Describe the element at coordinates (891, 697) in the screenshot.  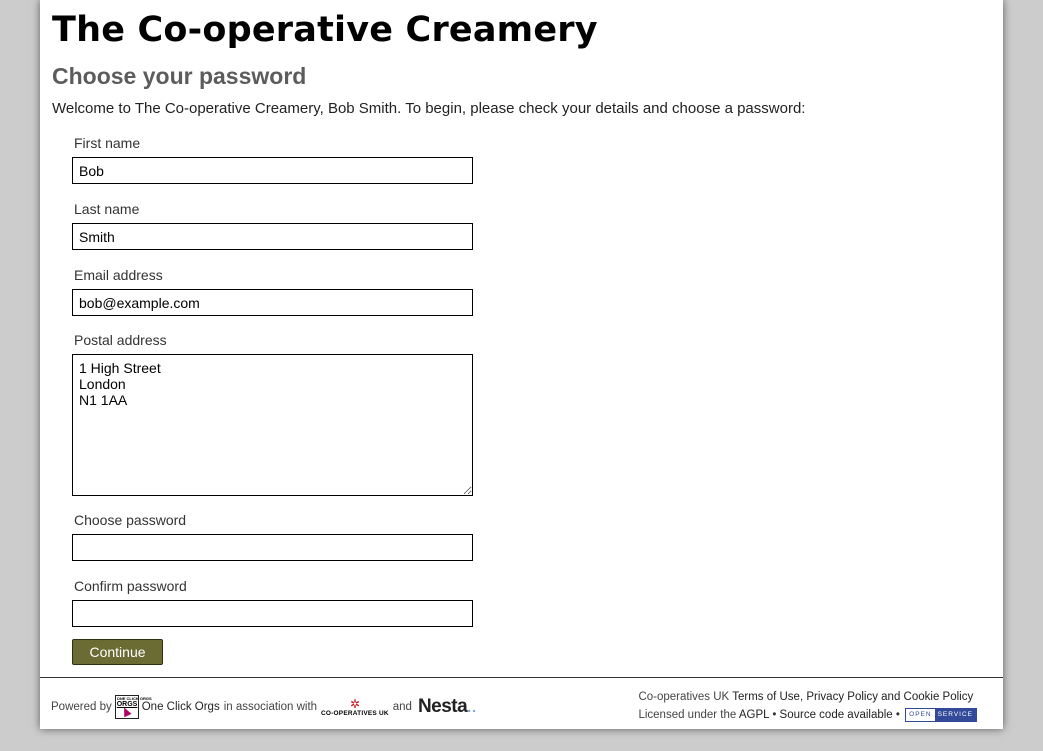
I see `and-text-2: and` at that location.